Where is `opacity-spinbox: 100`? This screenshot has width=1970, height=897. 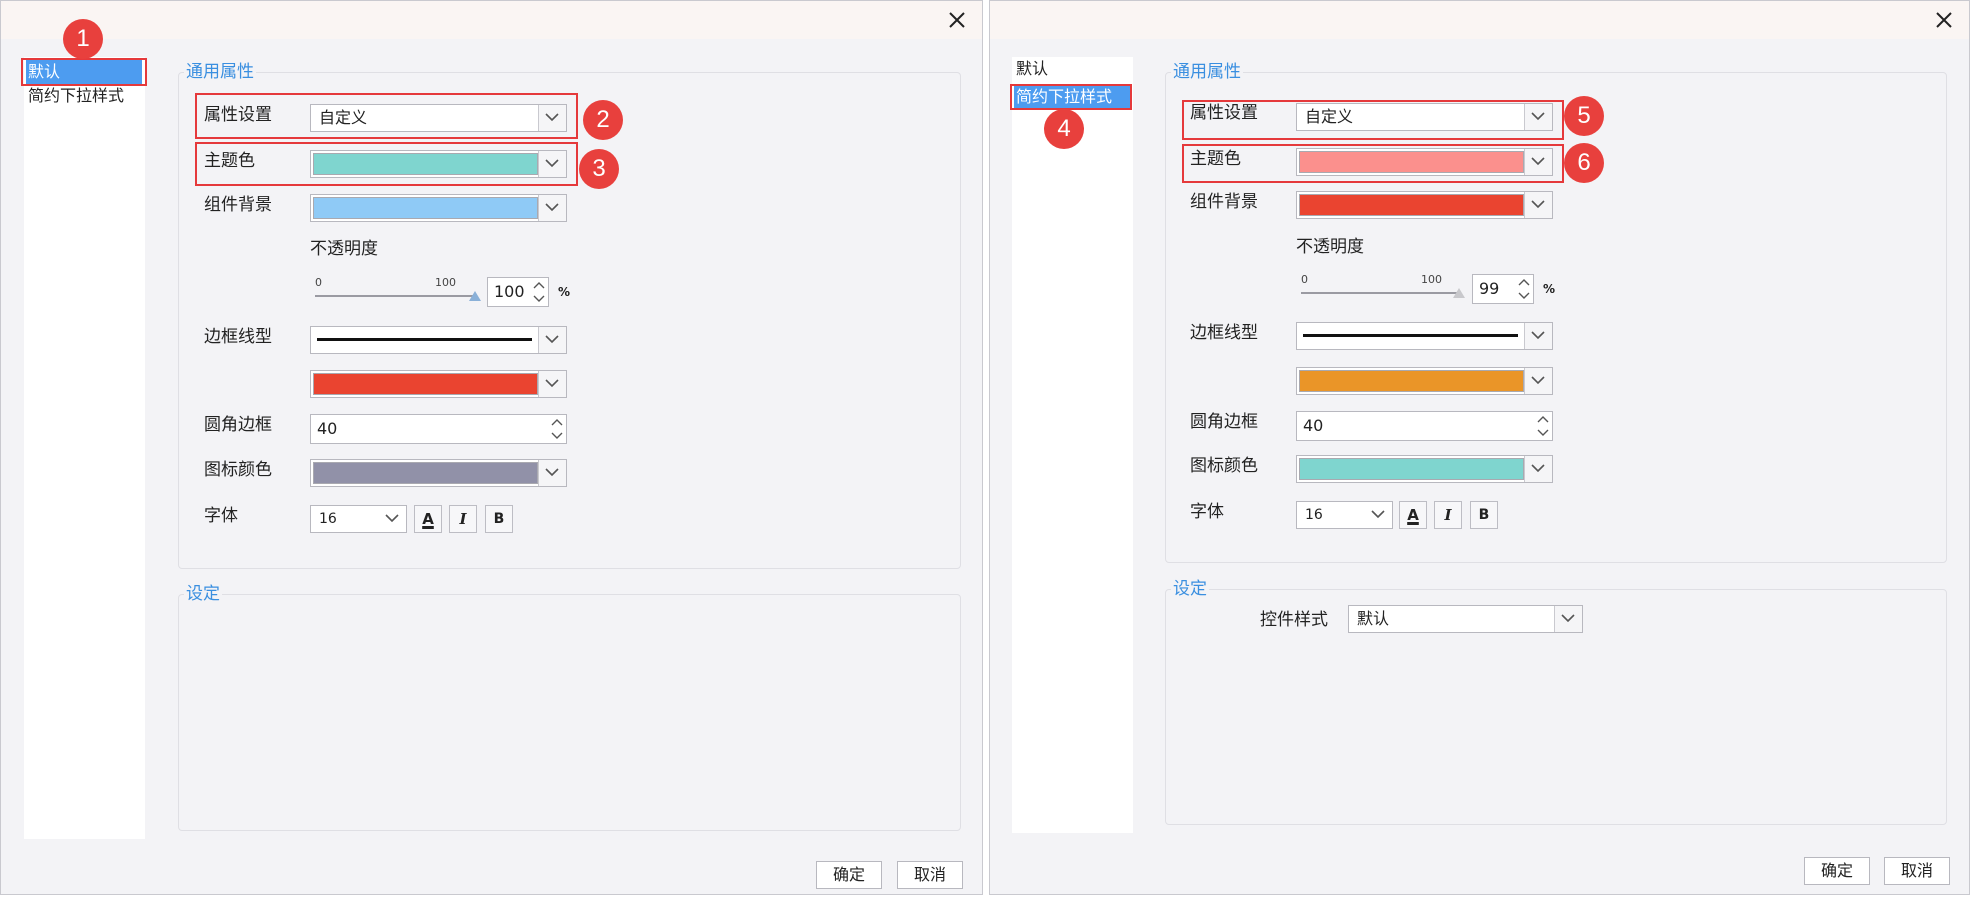 opacity-spinbox: 100 is located at coordinates (518, 292).